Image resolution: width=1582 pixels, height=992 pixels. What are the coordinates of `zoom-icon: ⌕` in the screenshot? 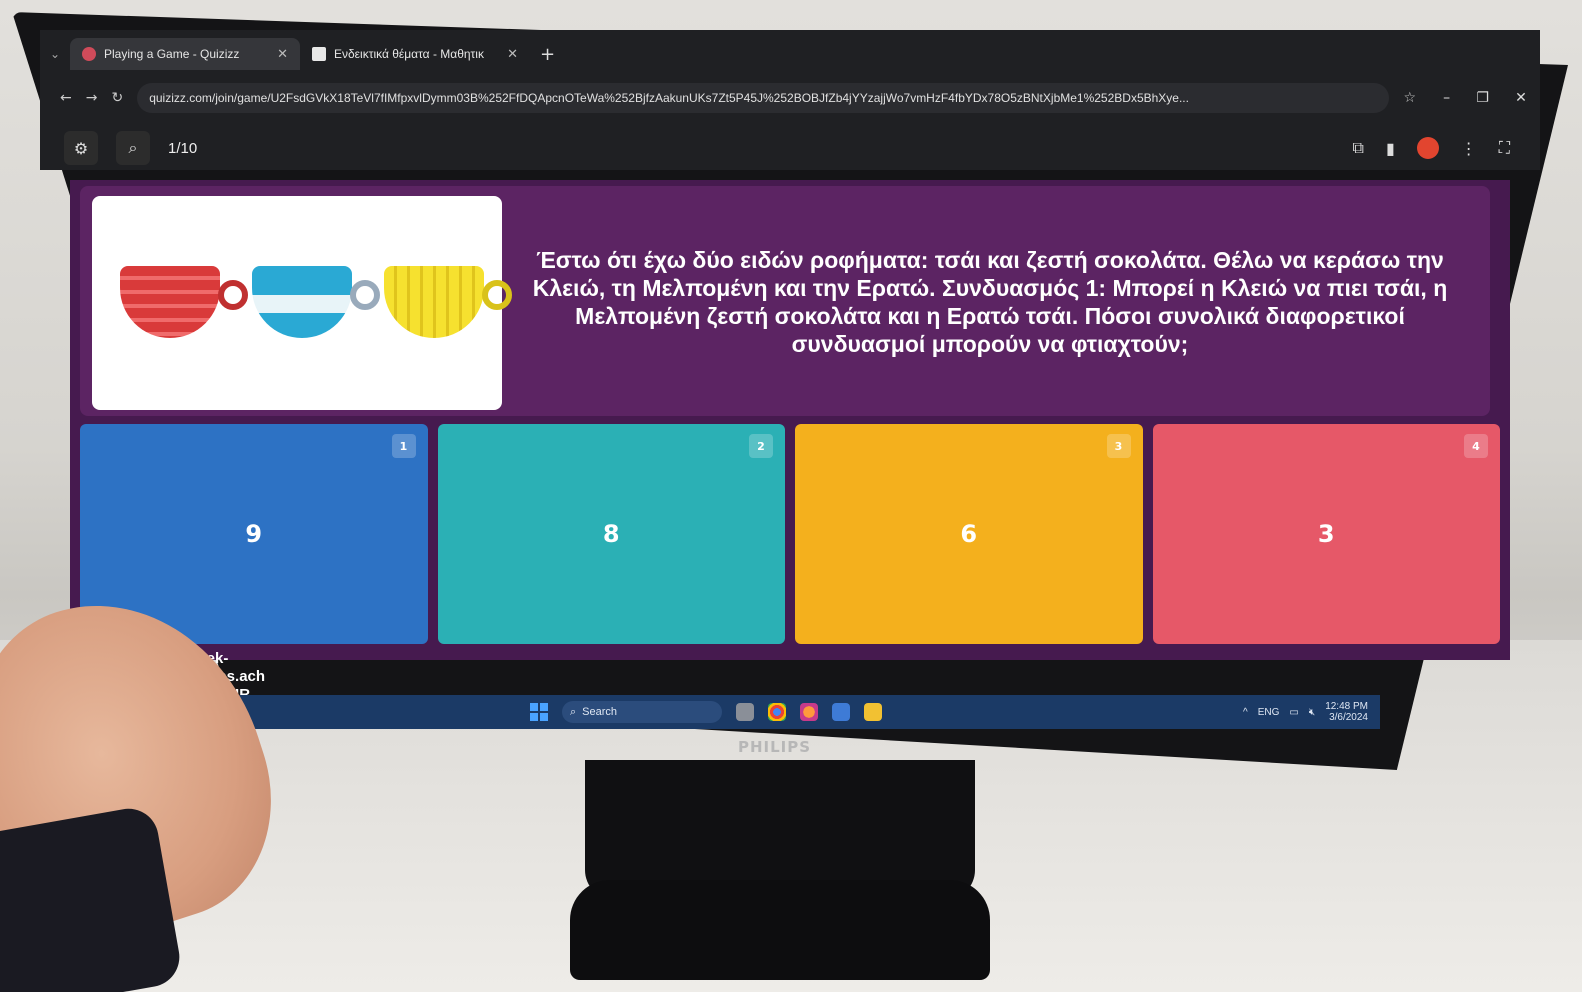 It's located at (133, 148).